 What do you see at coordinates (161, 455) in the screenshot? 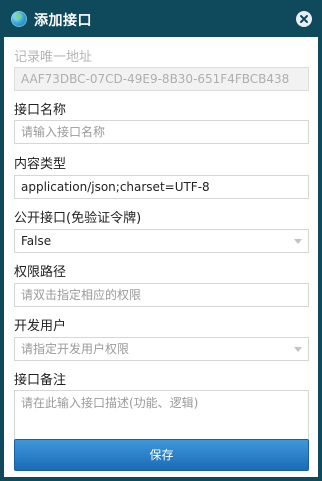
I see `save-button: 保存` at bounding box center [161, 455].